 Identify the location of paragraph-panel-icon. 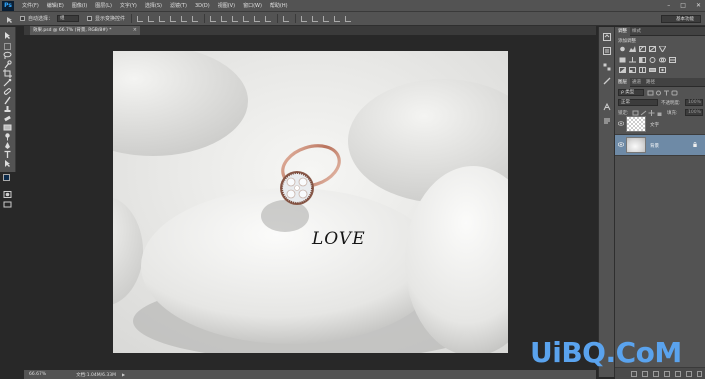
(607, 121).